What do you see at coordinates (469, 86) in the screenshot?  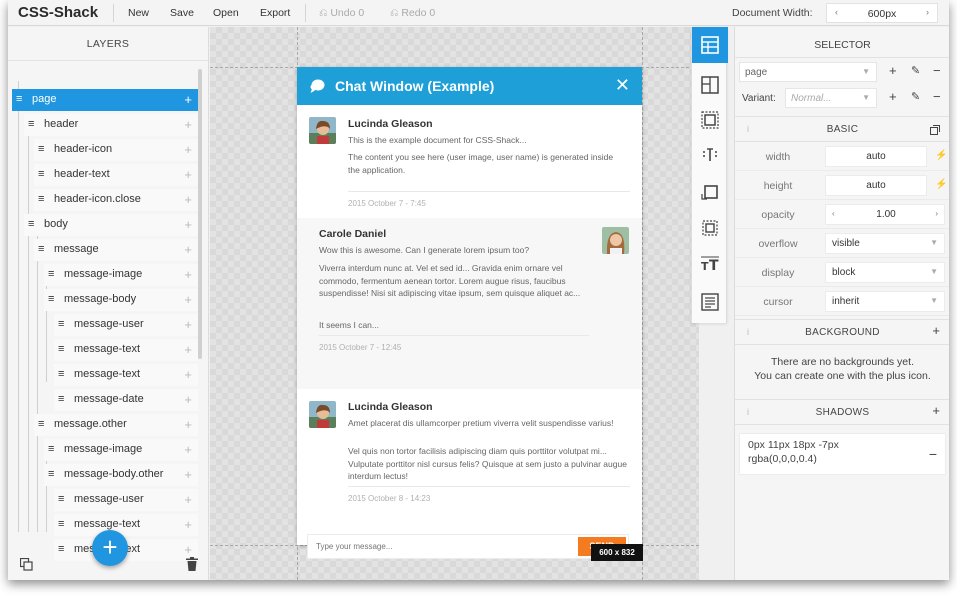 I see `chat-header: Chat Window (Example) ✕` at bounding box center [469, 86].